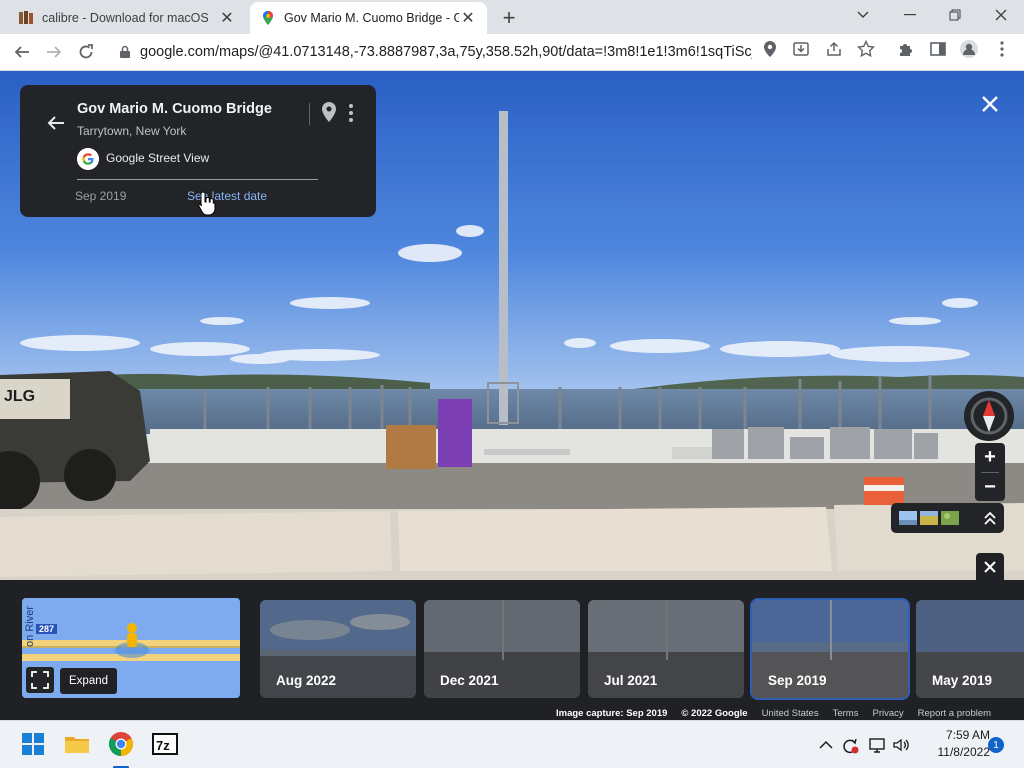 This screenshot has width=1024, height=768. Describe the element at coordinates (969, 49) in the screenshot. I see `profile-avatar-icon` at that location.